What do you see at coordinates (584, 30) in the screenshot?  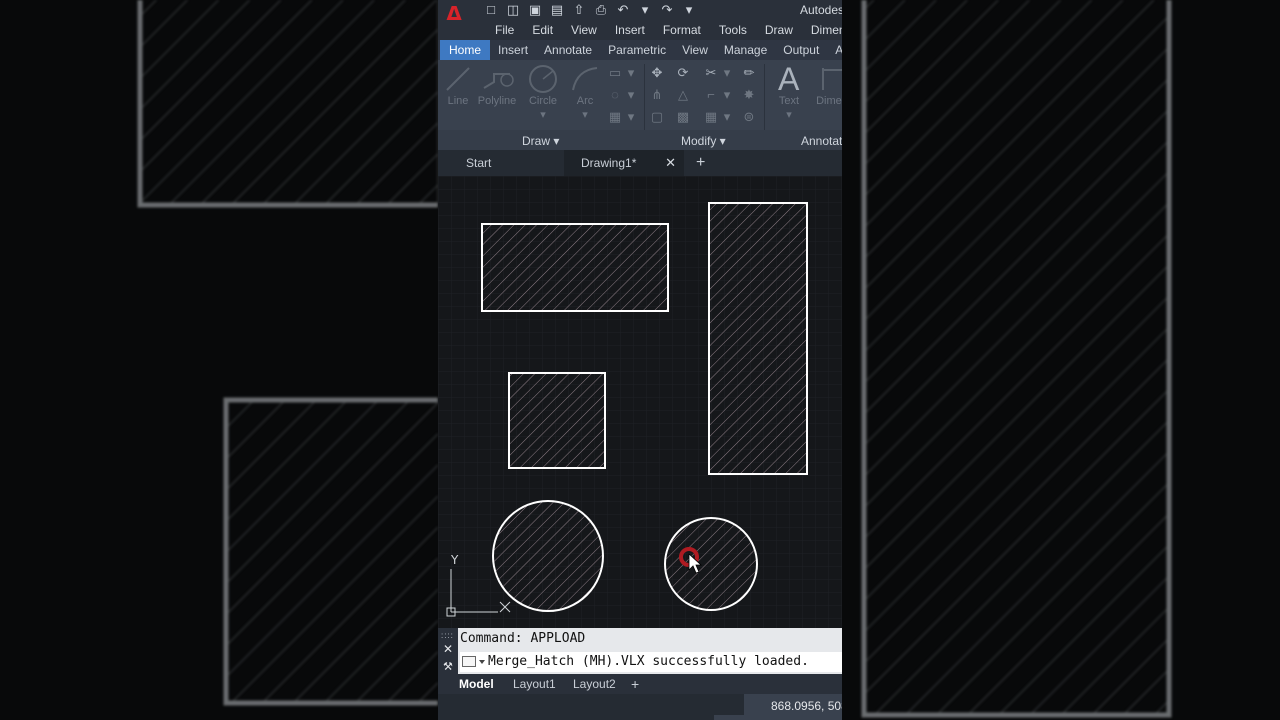 I see `menu-view: View` at bounding box center [584, 30].